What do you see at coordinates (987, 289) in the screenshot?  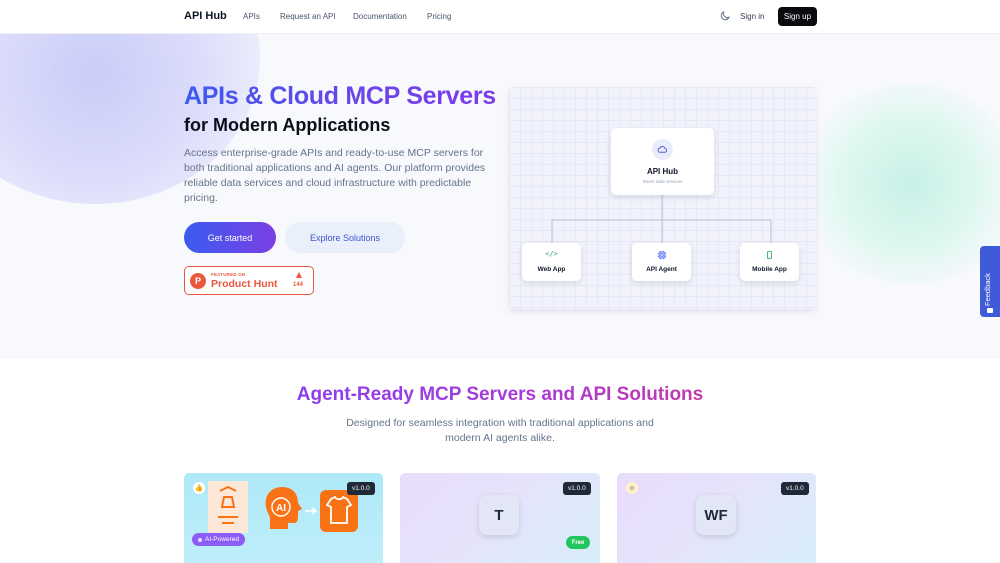 I see `feedback-label: Feedback` at bounding box center [987, 289].